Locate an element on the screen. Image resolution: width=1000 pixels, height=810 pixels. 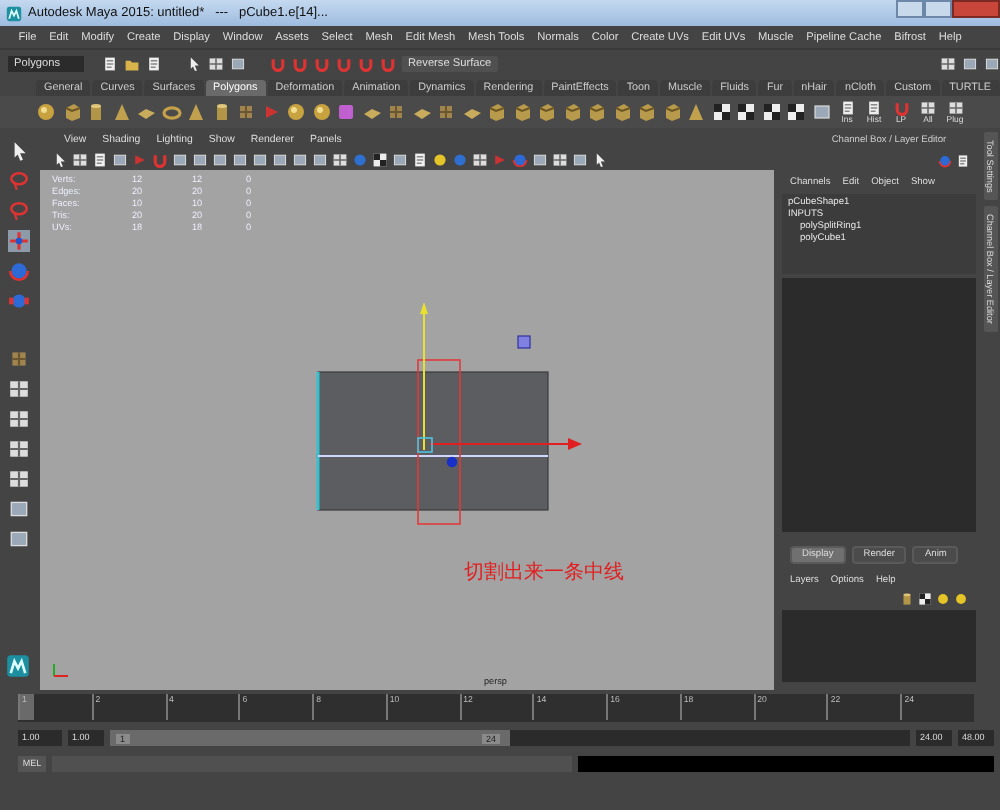
move-icon is located at coordinates (18, 241).